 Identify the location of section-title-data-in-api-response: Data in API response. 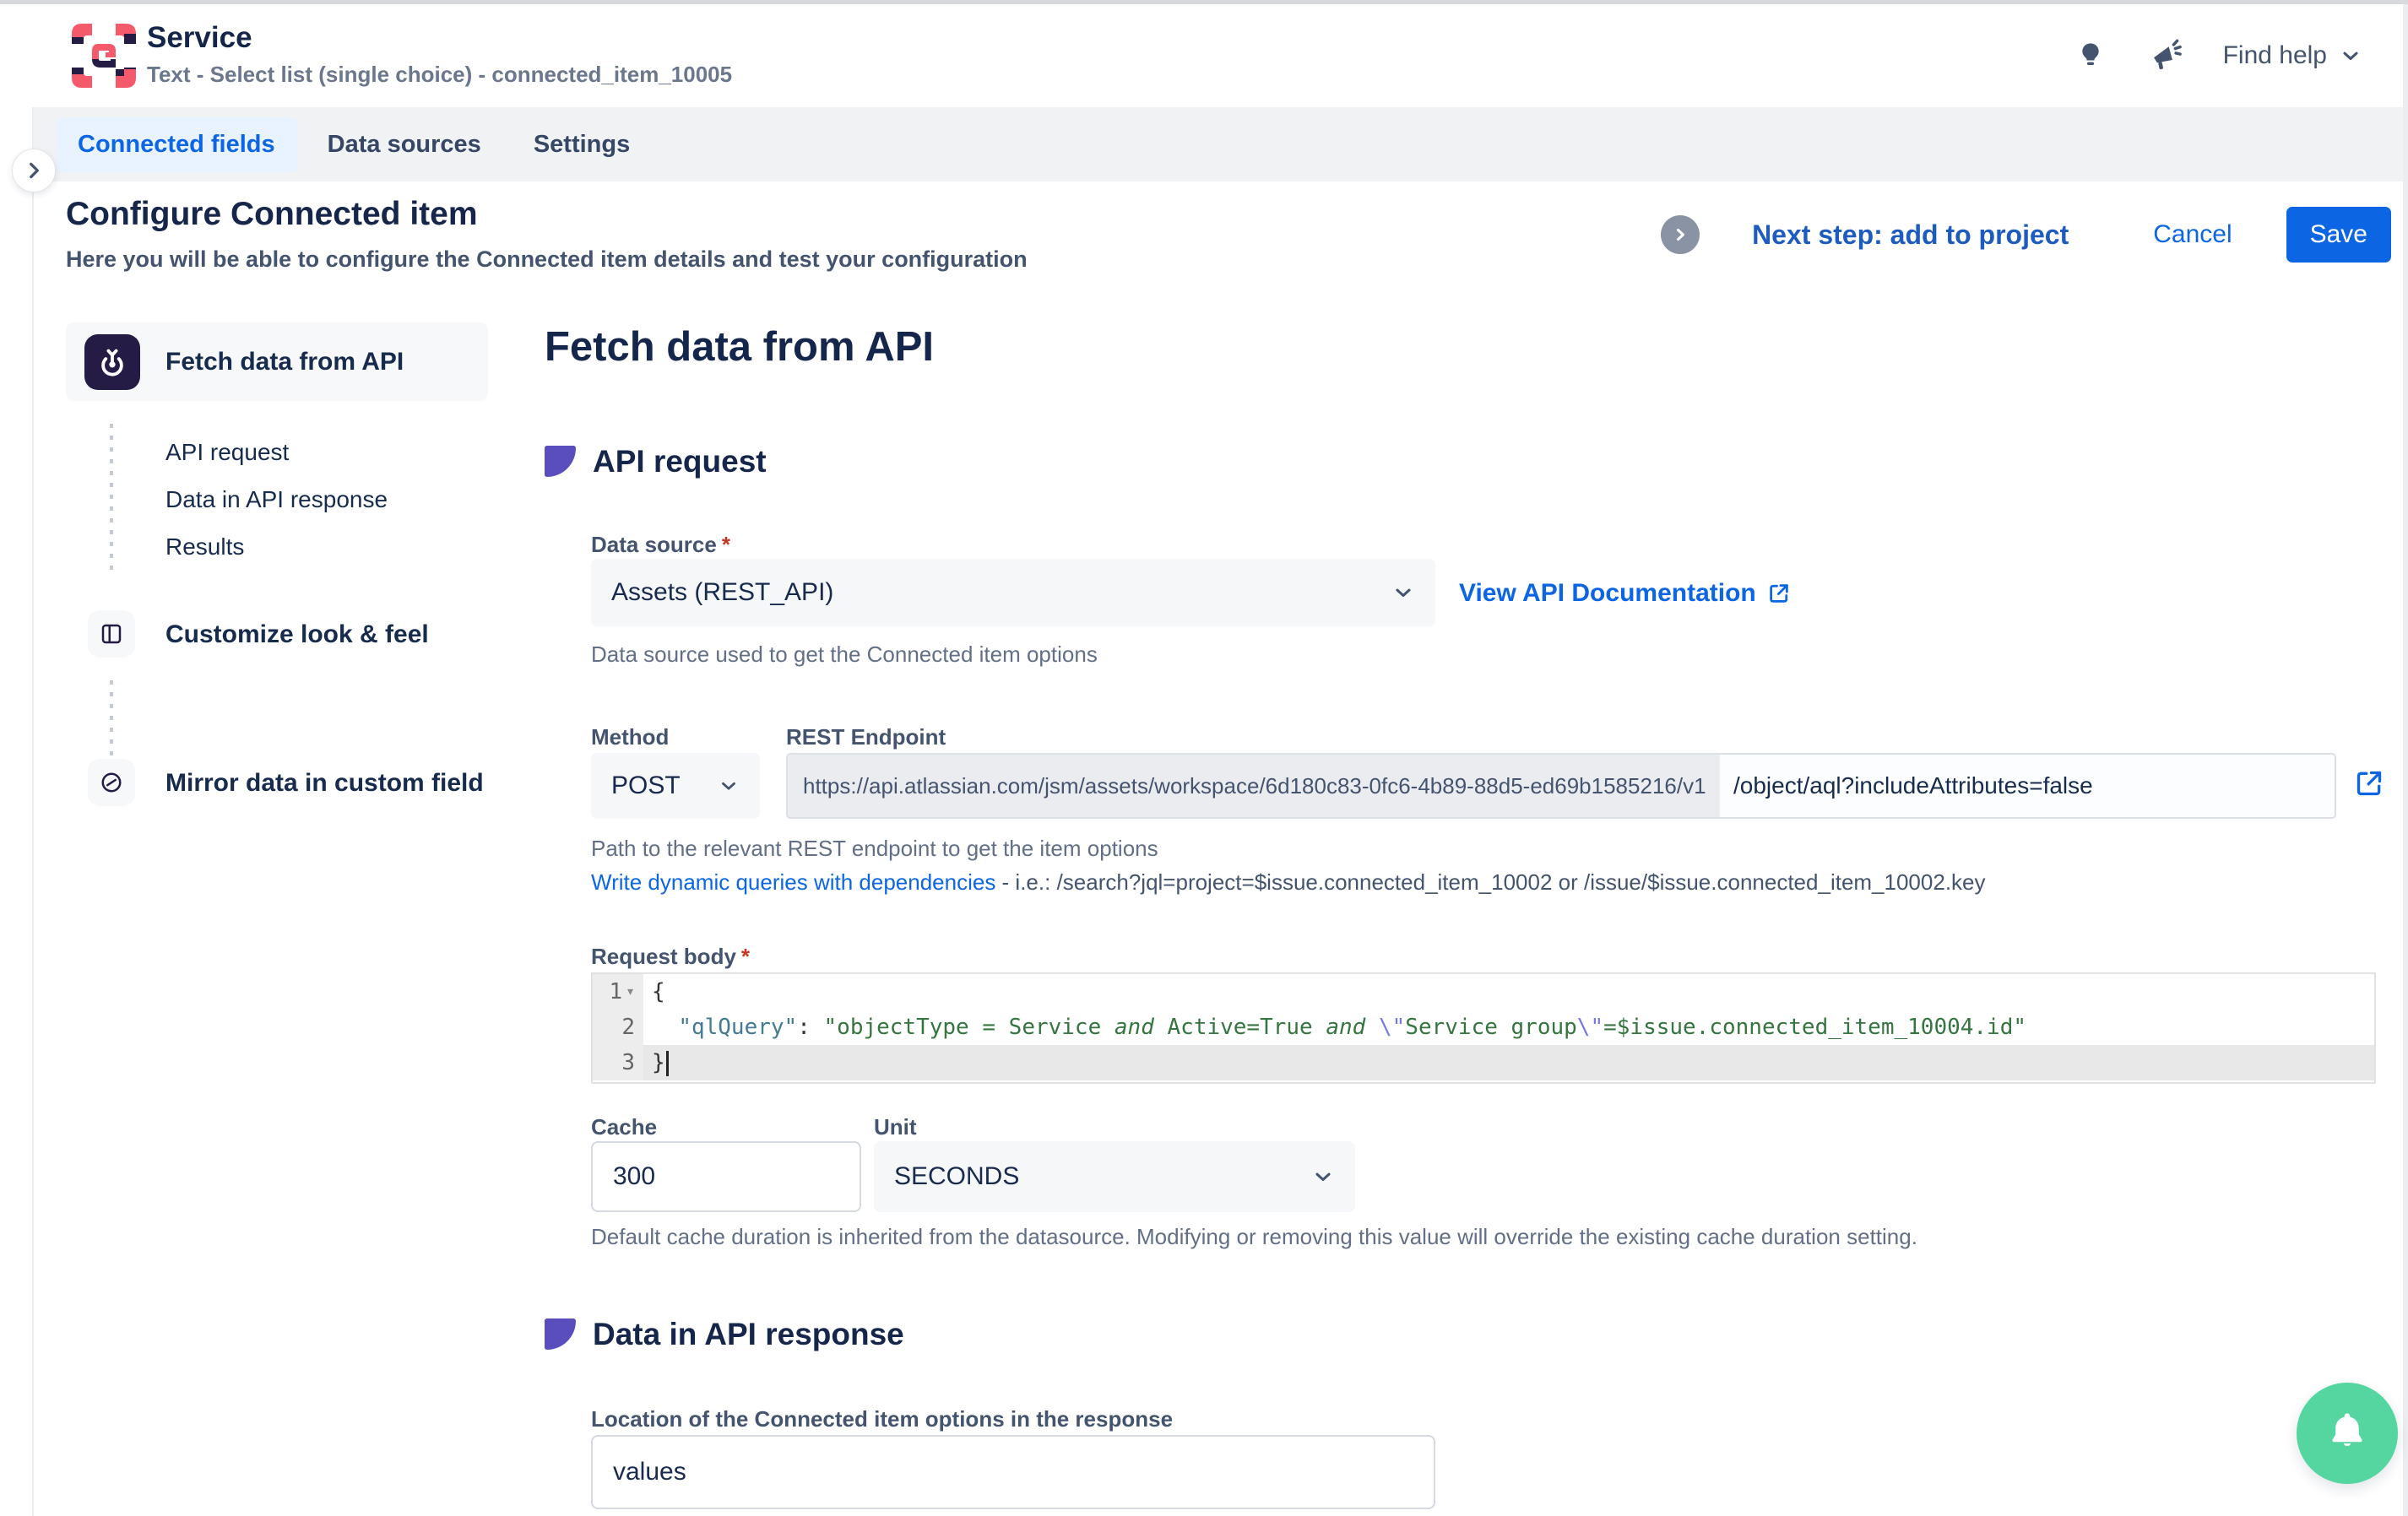
(749, 1334).